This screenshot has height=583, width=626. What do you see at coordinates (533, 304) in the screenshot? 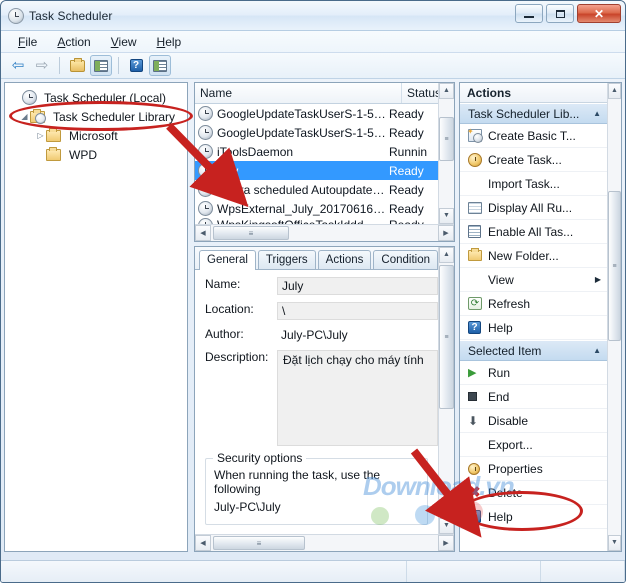
I see `action-refresh: ⟳ Refresh` at bounding box center [533, 304].